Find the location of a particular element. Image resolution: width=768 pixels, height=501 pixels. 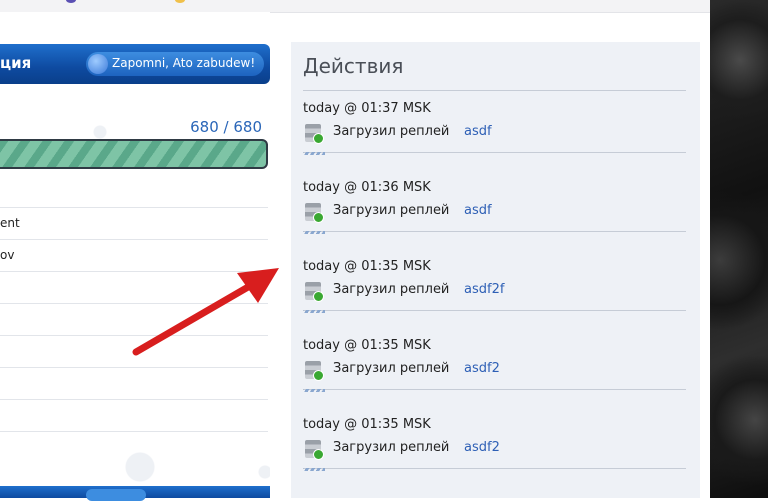

footer-pill is located at coordinates (116, 495).